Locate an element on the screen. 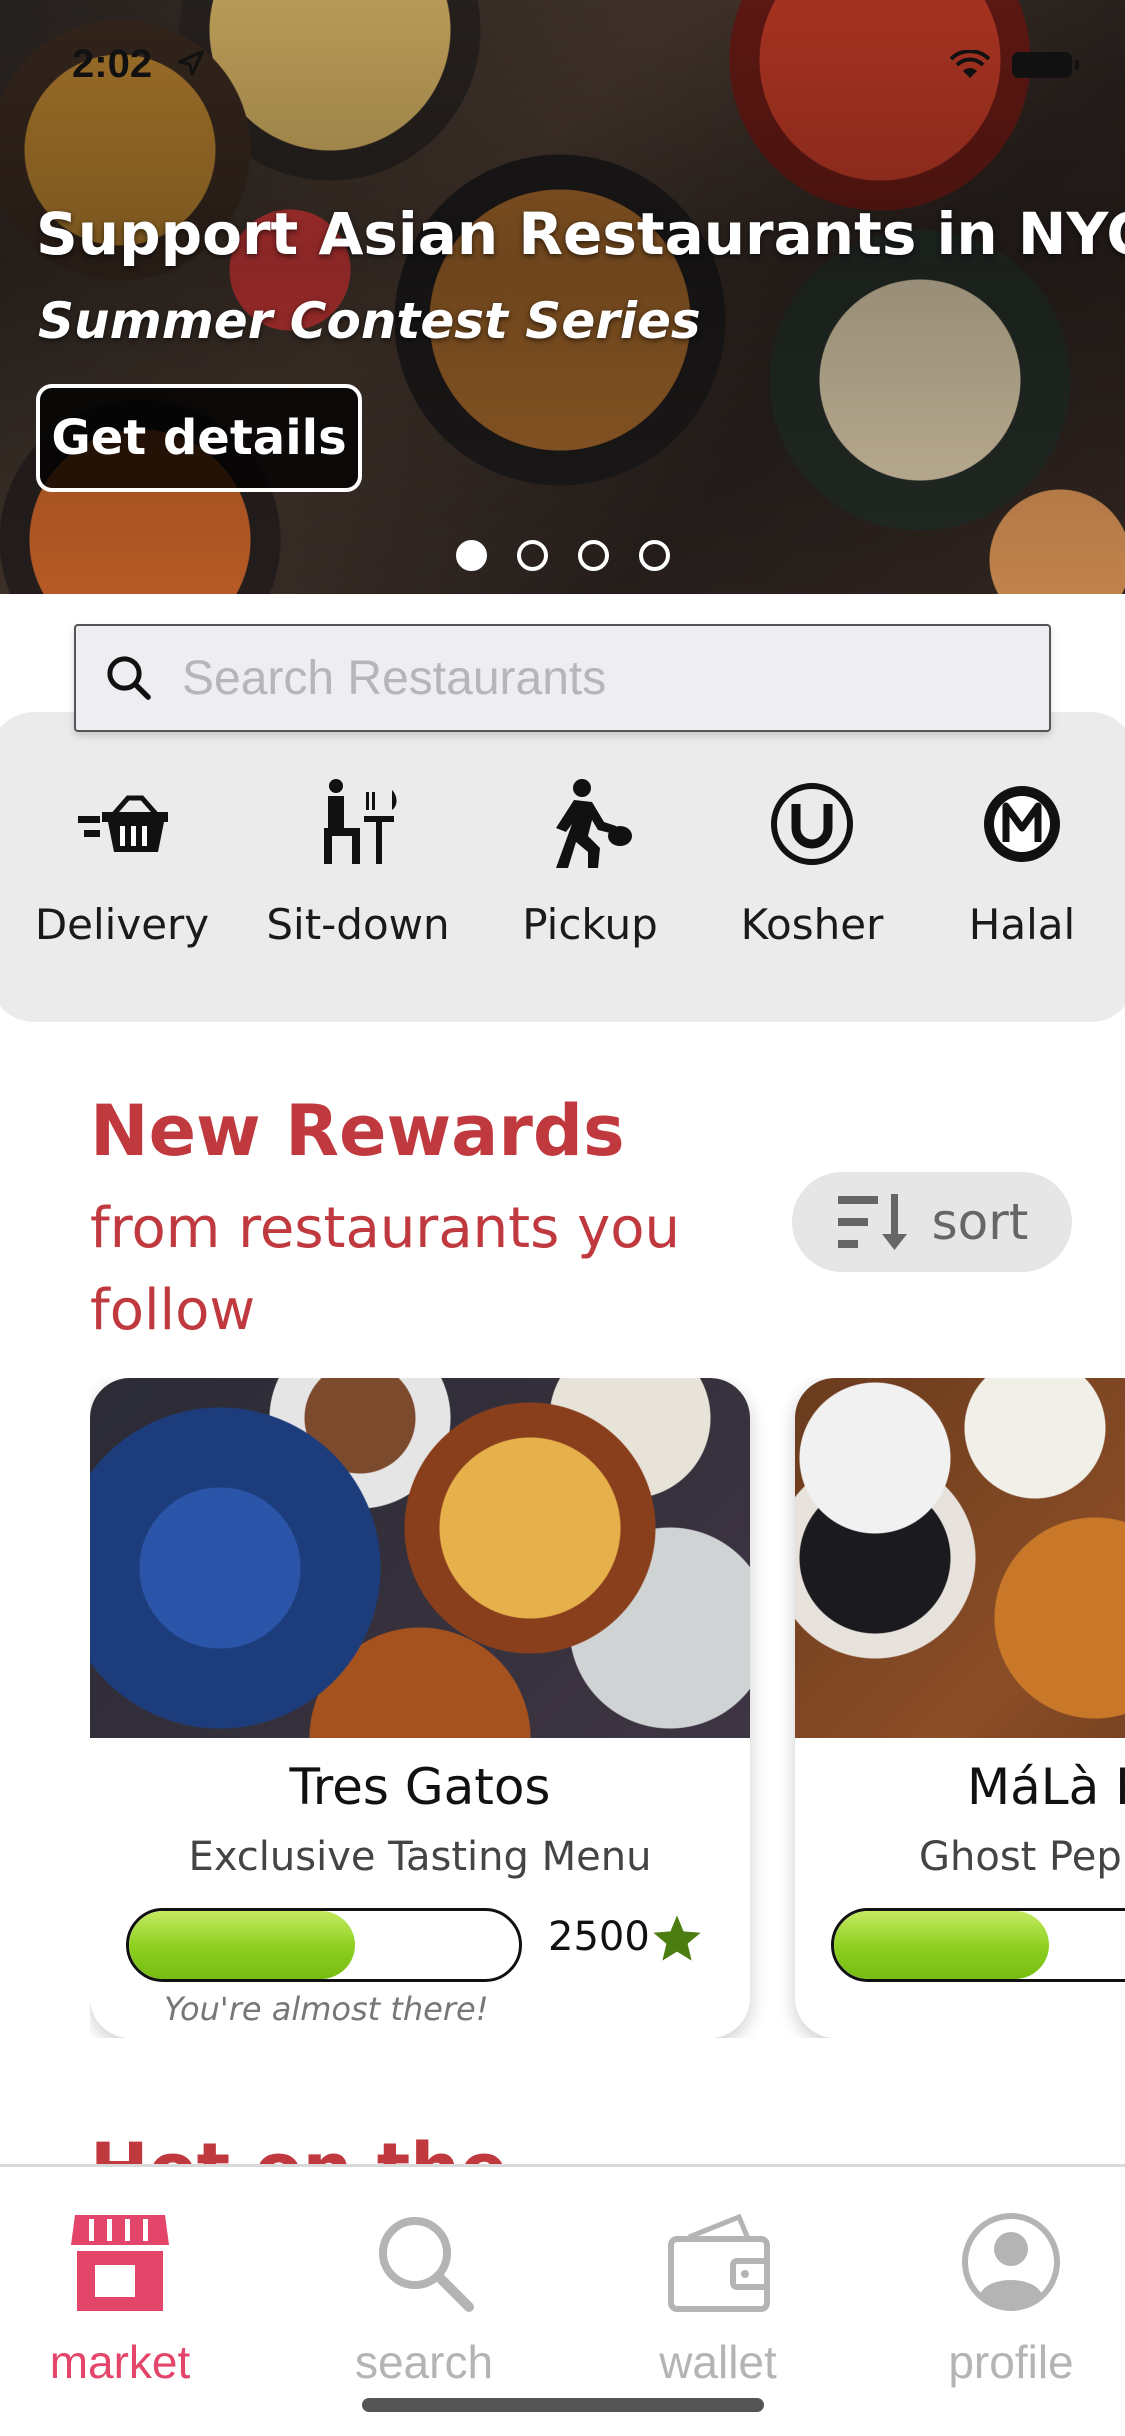  category-kosher: Kosher is located at coordinates (812, 862).